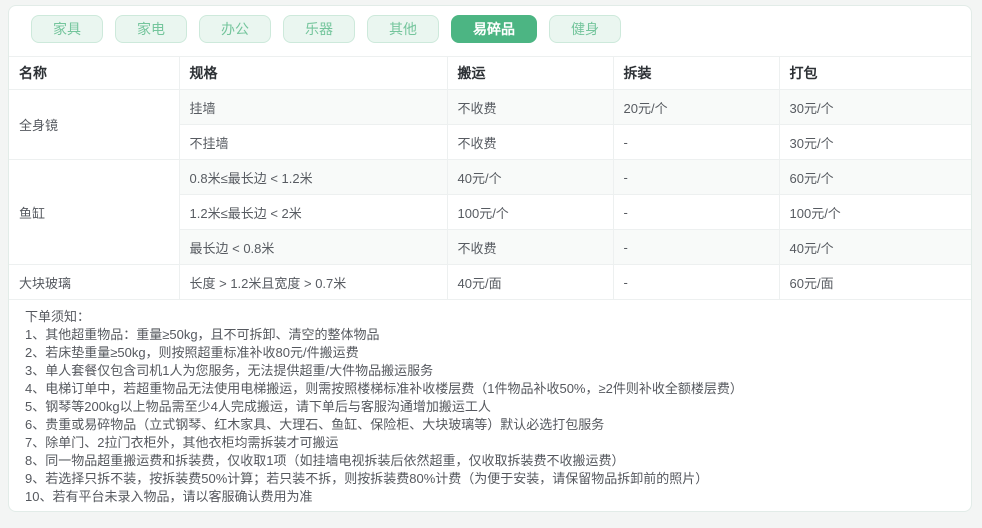 This screenshot has width=982, height=528. Describe the element at coordinates (319, 29) in the screenshot. I see `tab-instruments: 乐器` at that location.